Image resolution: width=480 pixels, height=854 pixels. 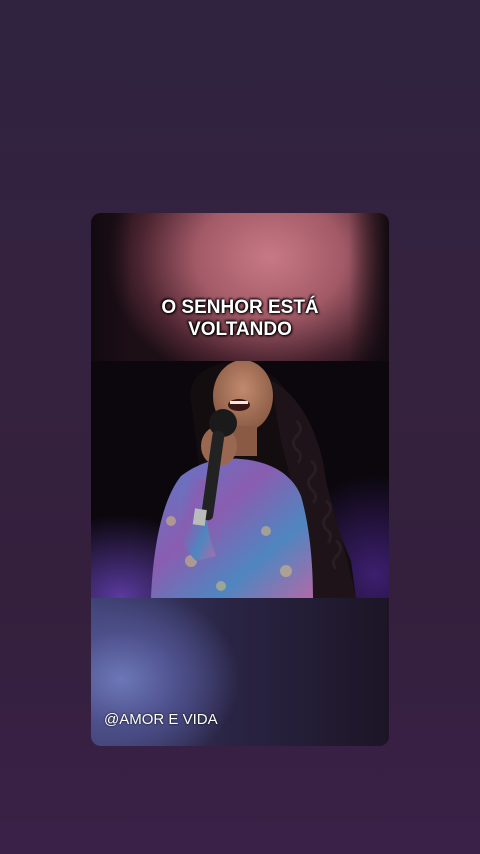 I want to click on video-caption: O SENHOR ESTÁ VOLTANDO, so click(x=240, y=319).